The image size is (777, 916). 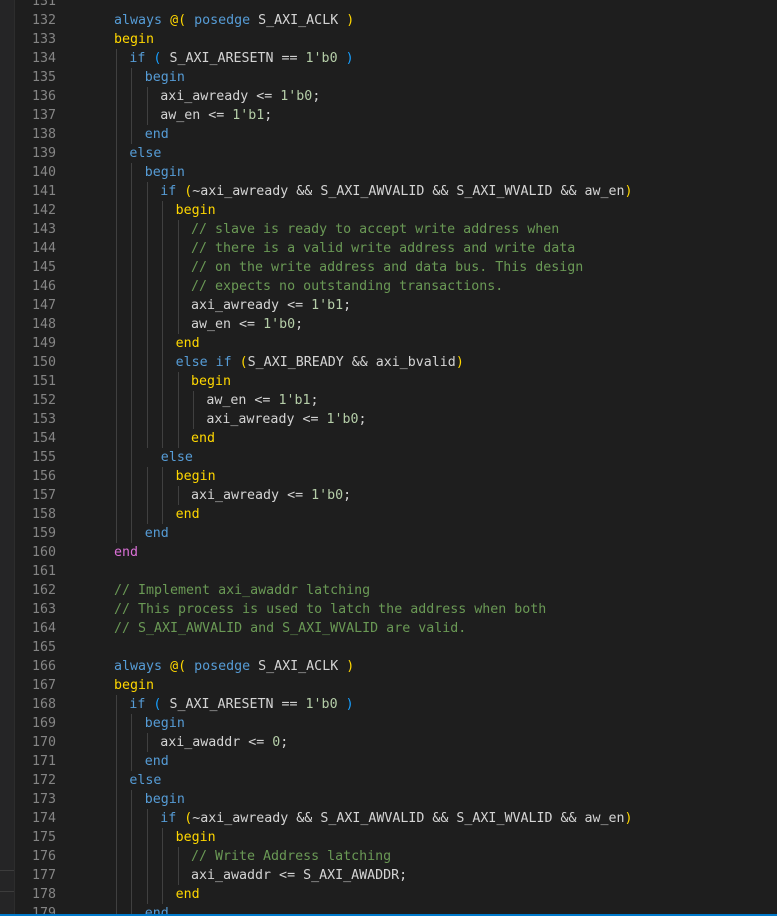 What do you see at coordinates (395, 115) in the screenshot?
I see `code-line: 137 aw_en <= 1'b1;` at bounding box center [395, 115].